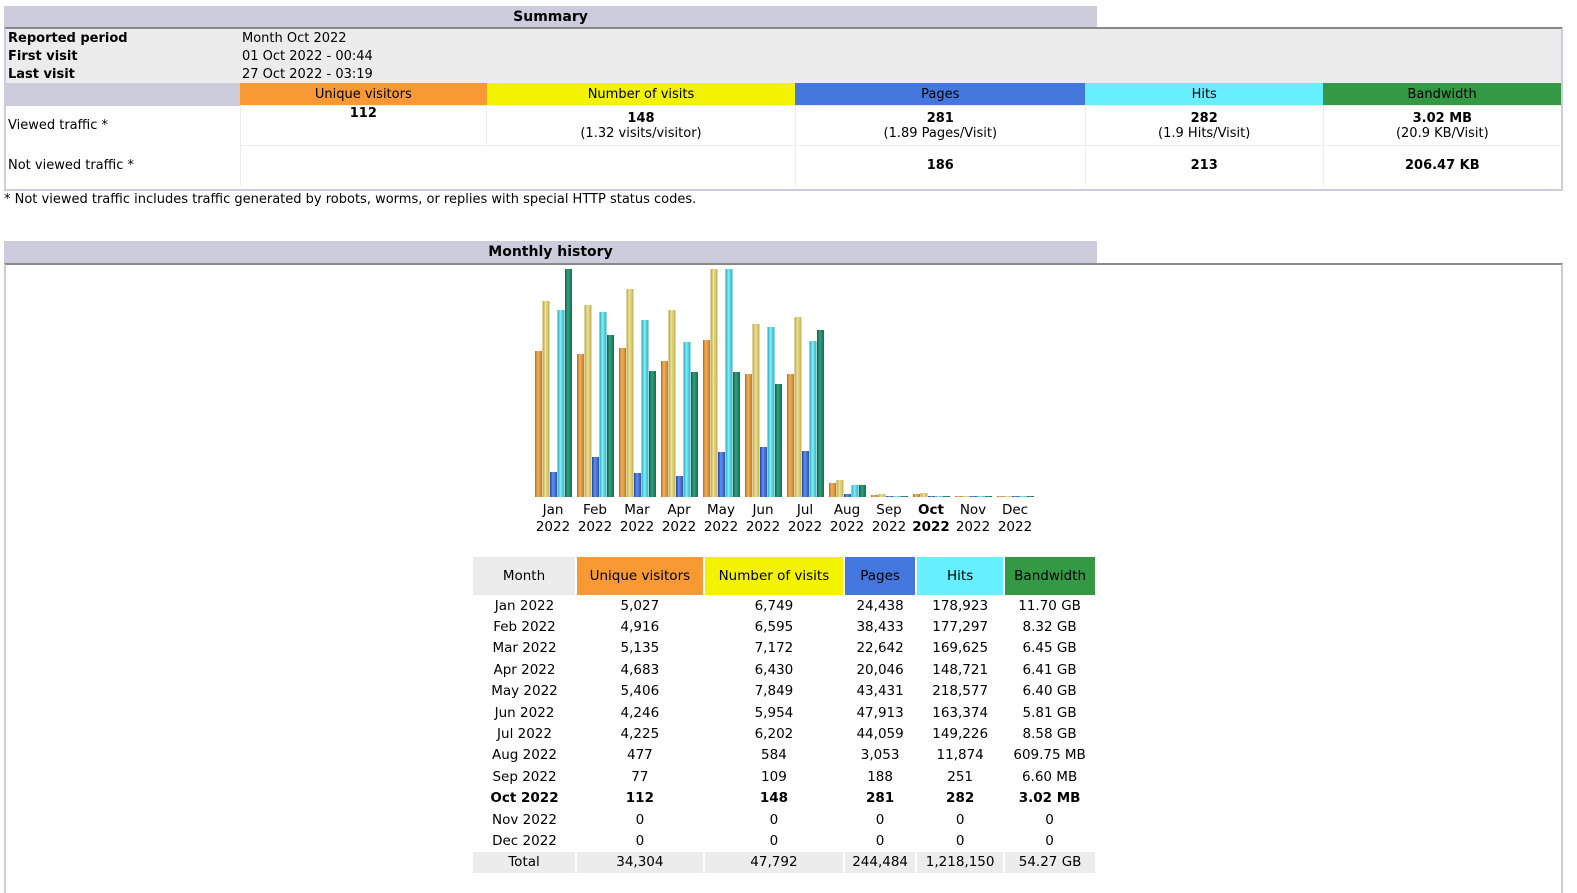 The image size is (1577, 893). I want to click on x-tick-month: May, so click(721, 510).